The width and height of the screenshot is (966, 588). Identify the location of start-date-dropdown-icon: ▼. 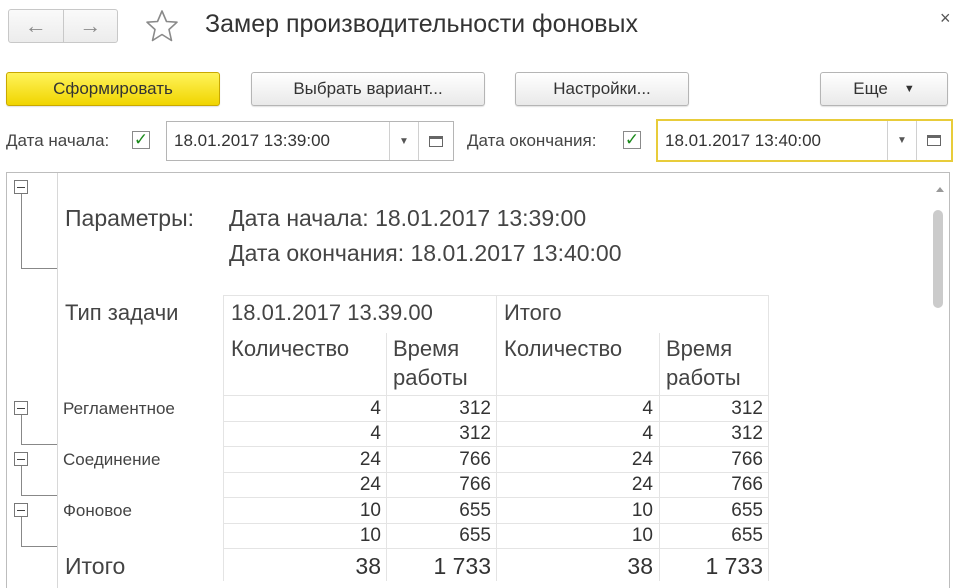
(403, 141).